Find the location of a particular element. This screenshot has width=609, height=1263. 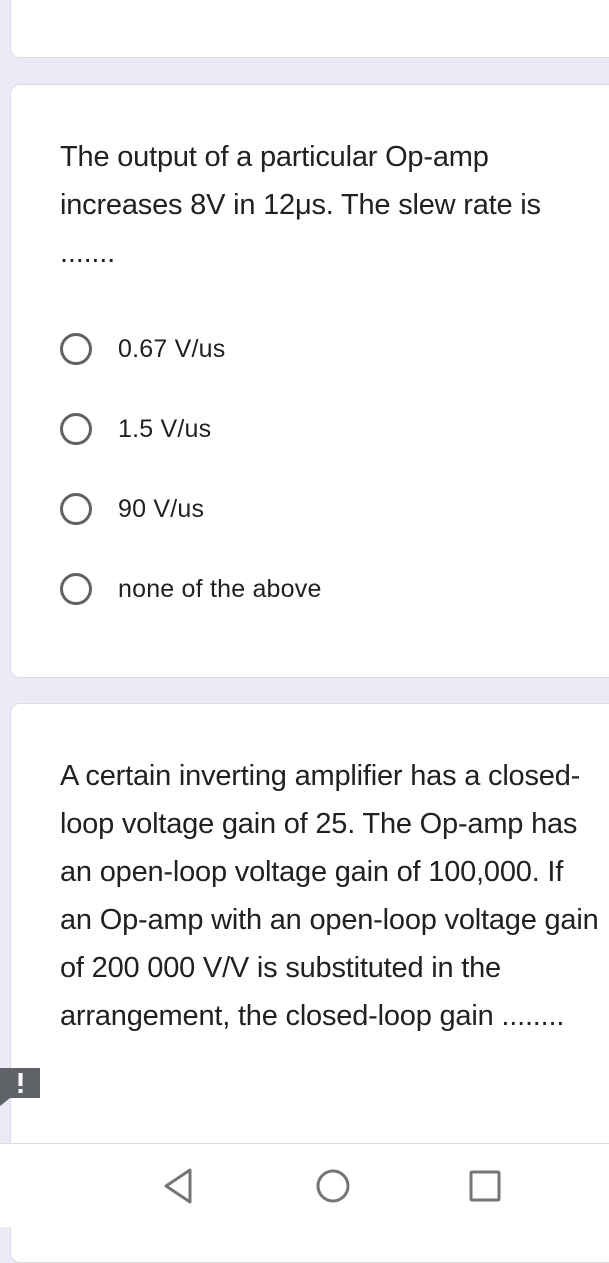

report-feedback-icon is located at coordinates (21, 1086).